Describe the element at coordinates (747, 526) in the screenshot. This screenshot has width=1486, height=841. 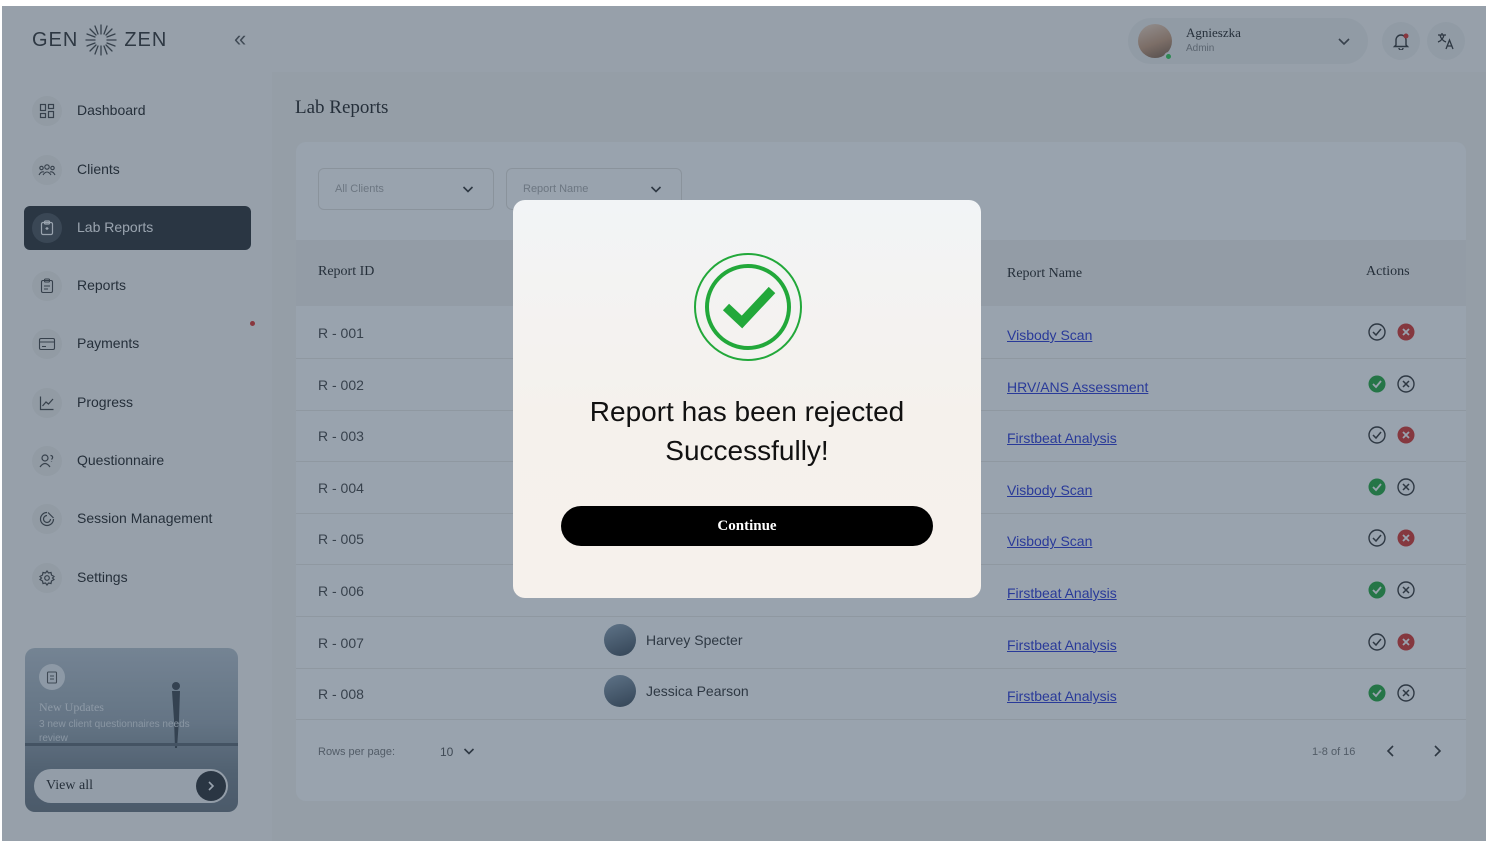
I see `continue-button: Continue` at that location.